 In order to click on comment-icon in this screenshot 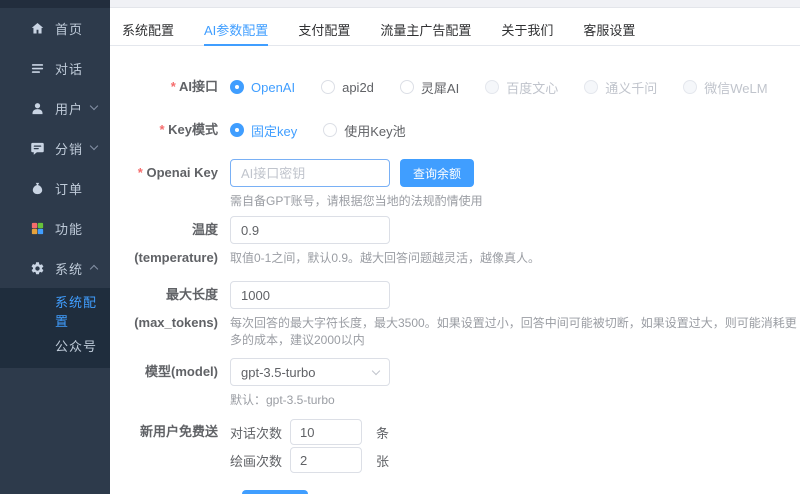, I will do `click(37, 148)`.